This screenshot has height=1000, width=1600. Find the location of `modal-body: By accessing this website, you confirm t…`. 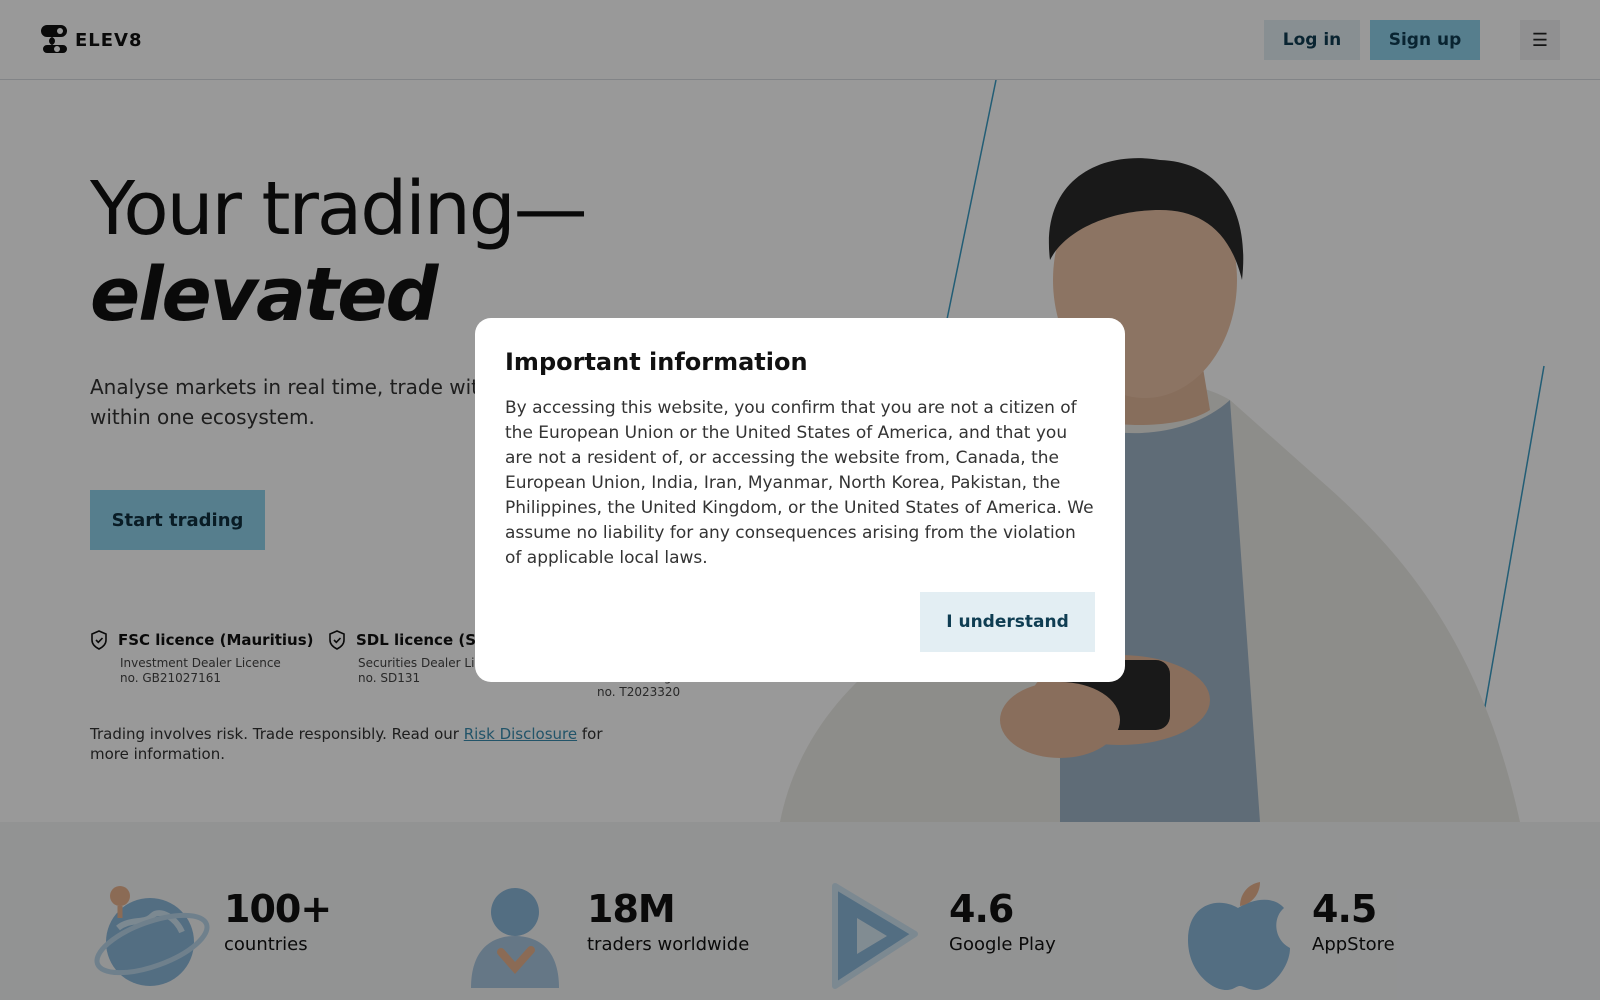

modal-body: By accessing this website, you confirm t… is located at coordinates (799, 483).